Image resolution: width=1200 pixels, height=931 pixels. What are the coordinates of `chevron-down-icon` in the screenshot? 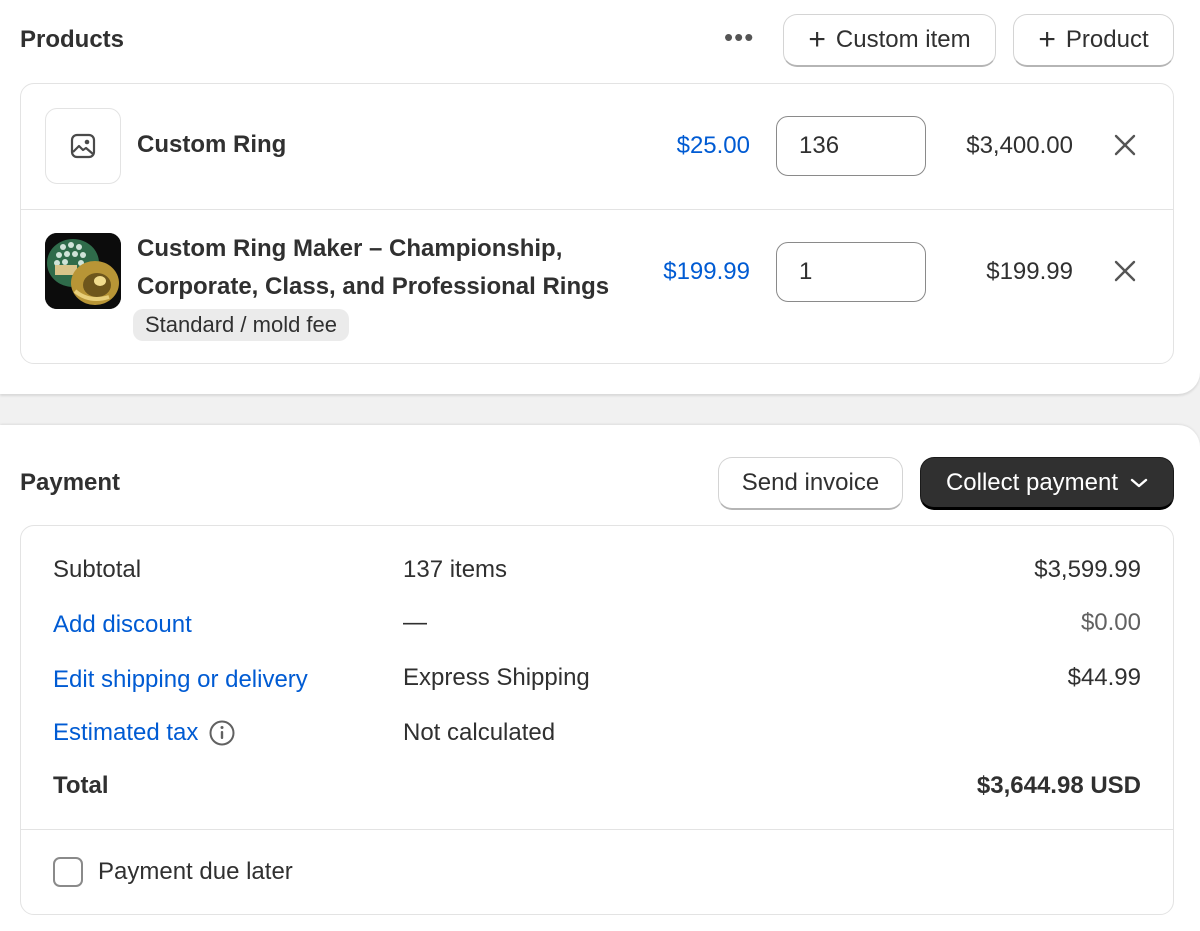 It's located at (1139, 482).